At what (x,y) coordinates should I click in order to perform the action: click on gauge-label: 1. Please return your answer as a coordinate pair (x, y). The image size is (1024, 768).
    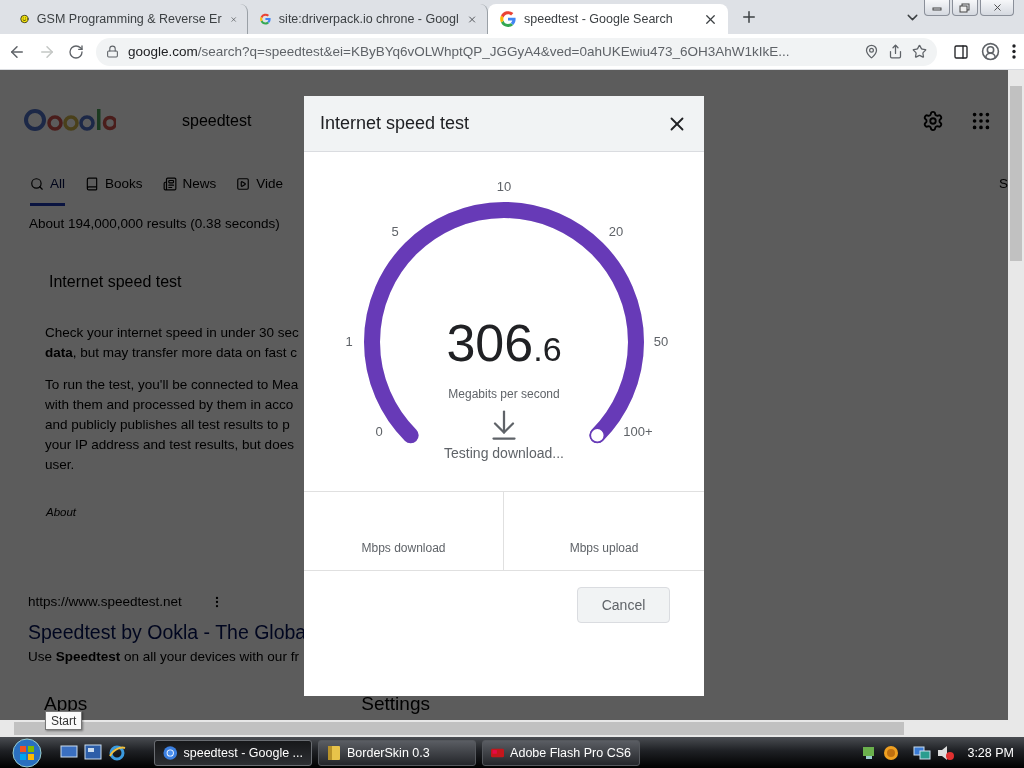
    Looking at the image, I should click on (349, 342).